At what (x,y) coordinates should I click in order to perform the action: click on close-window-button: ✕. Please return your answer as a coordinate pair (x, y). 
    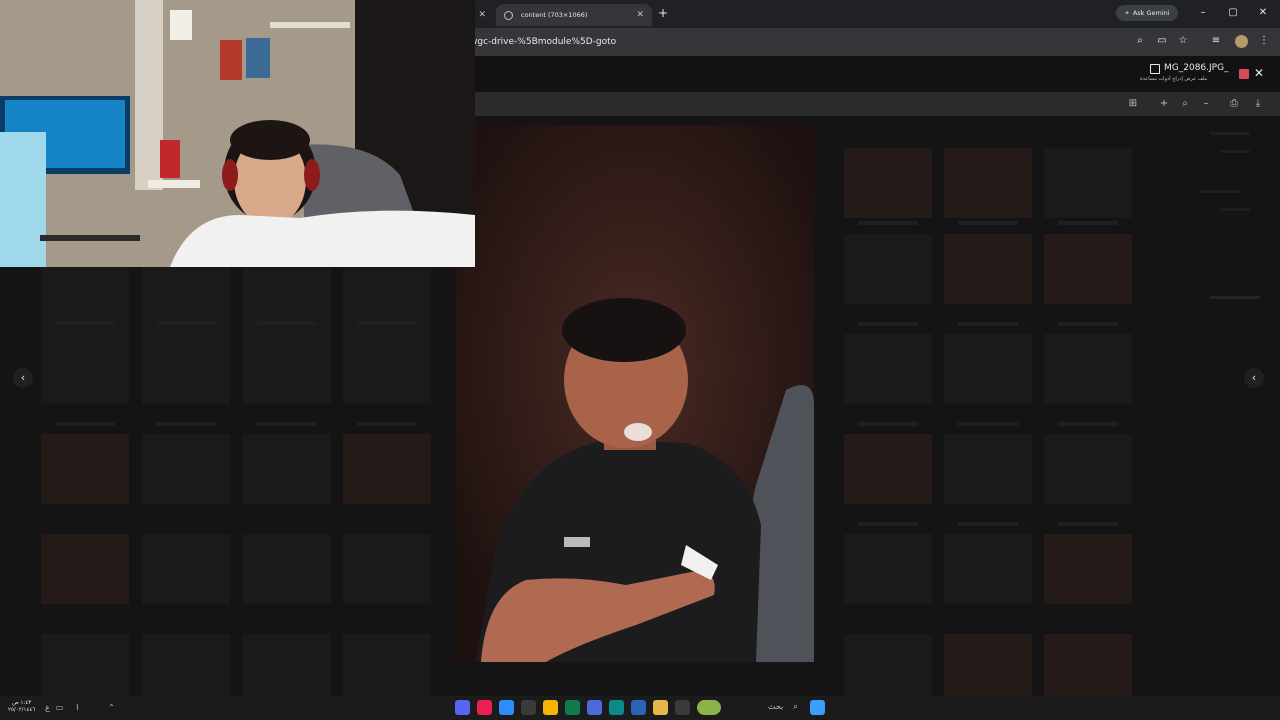
    Looking at the image, I should click on (1263, 13).